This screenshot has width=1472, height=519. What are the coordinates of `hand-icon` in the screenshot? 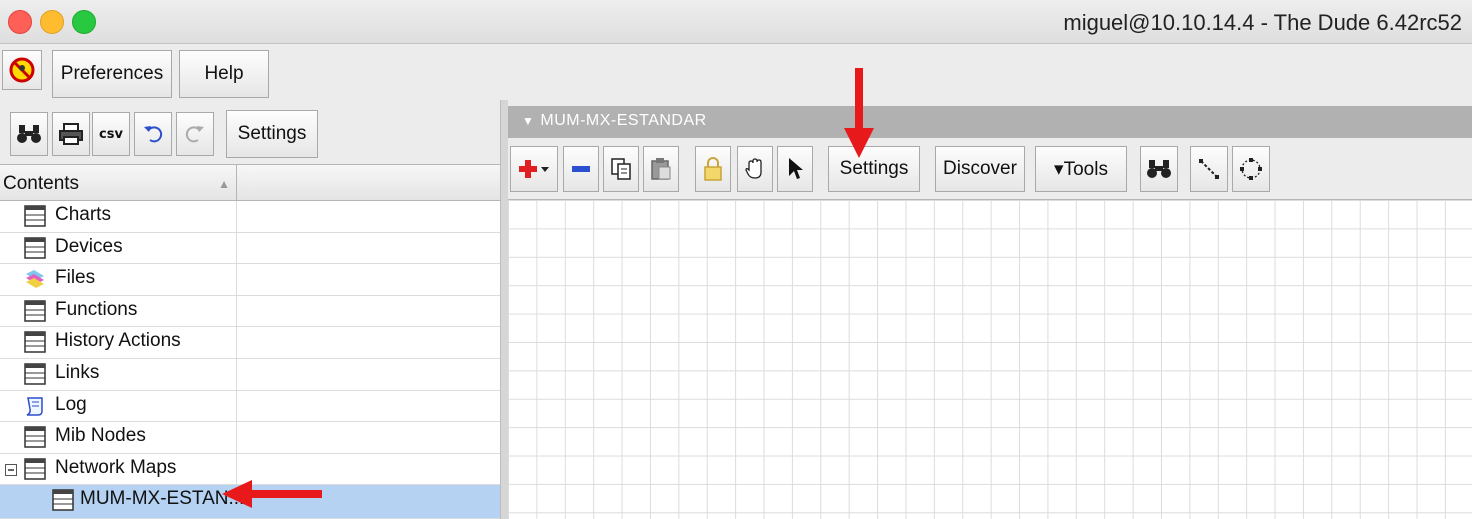 It's located at (753, 168).